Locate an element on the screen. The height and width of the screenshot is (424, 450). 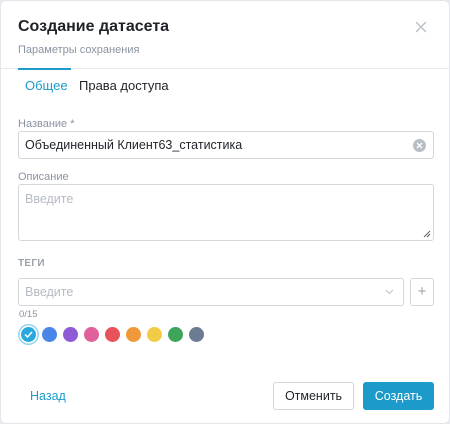
name-input: Объединенный Клиент63_статистика is located at coordinates (226, 145).